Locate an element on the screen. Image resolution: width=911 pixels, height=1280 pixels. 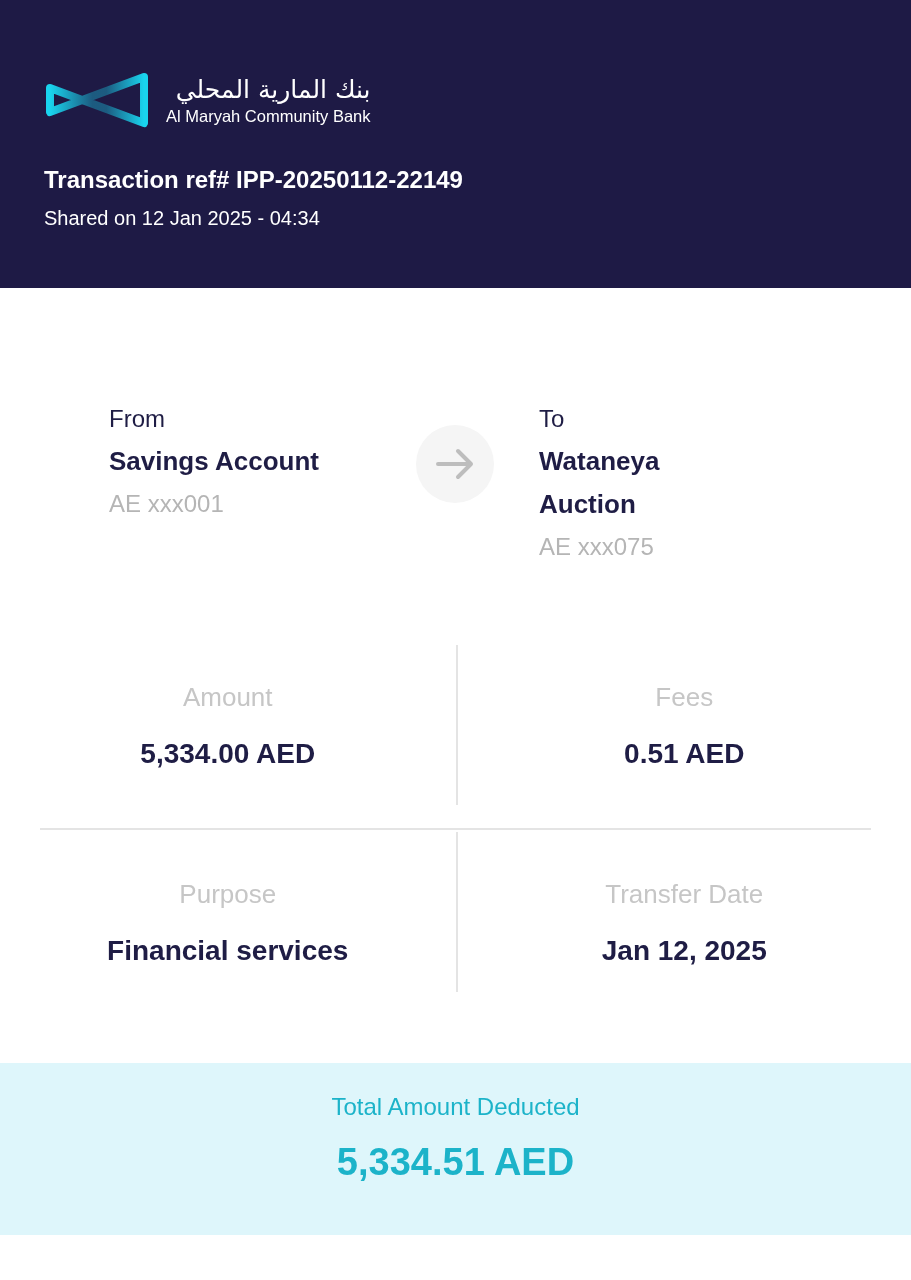
detail-value: 0.51 AED is located at coordinates (684, 753).